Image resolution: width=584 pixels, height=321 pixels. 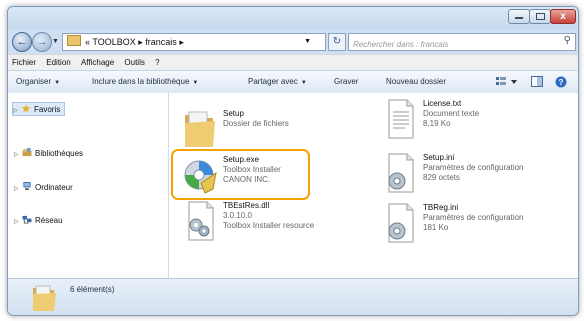 I want to click on refresh-icon: ↻, so click(x=337, y=41).